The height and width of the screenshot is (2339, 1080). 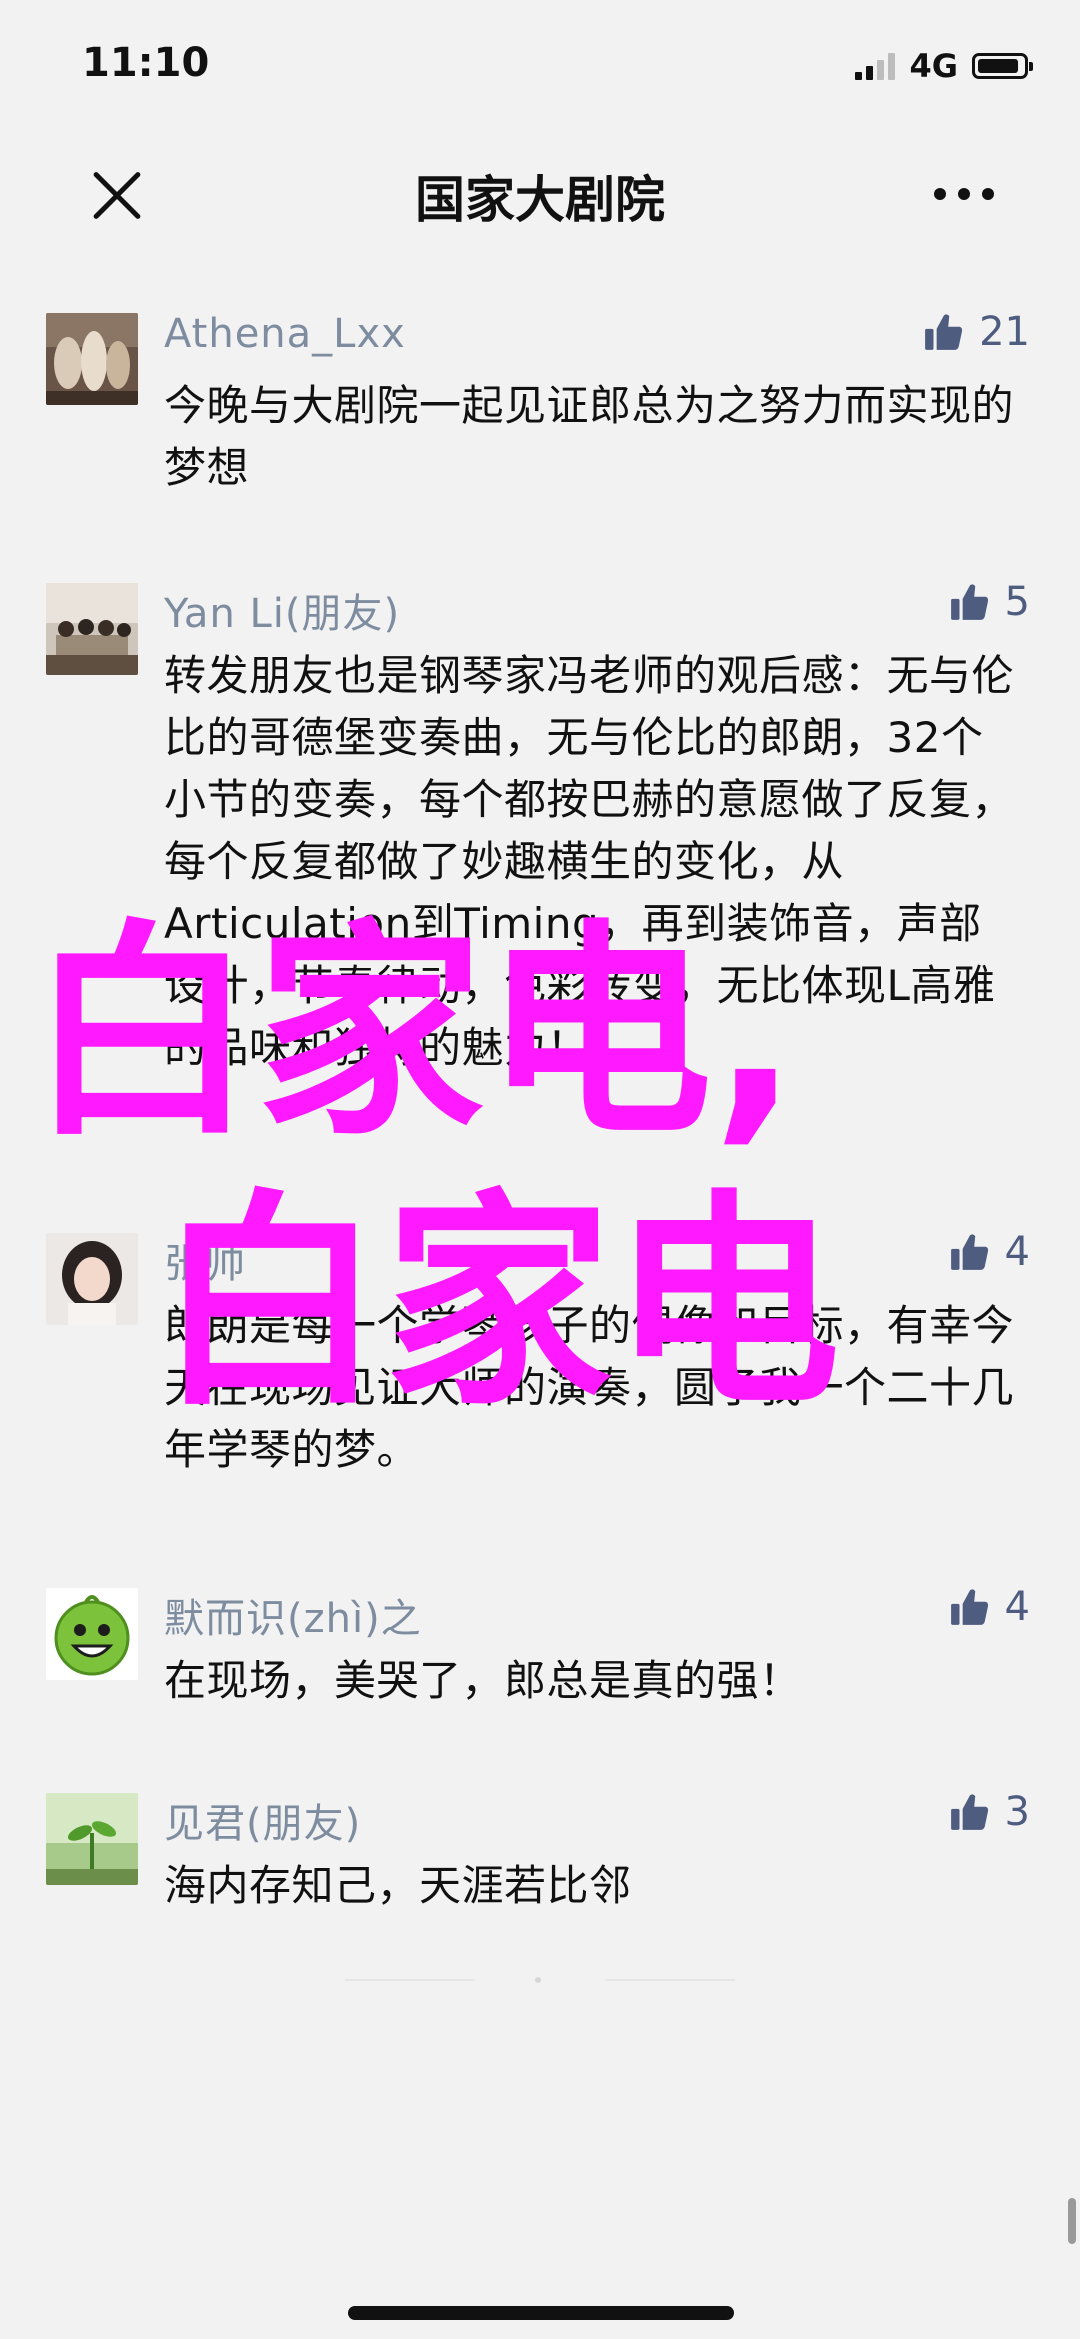 What do you see at coordinates (483, 1680) in the screenshot?
I see `comment-text: 在现场，美哭了，郎总是真的强！` at bounding box center [483, 1680].